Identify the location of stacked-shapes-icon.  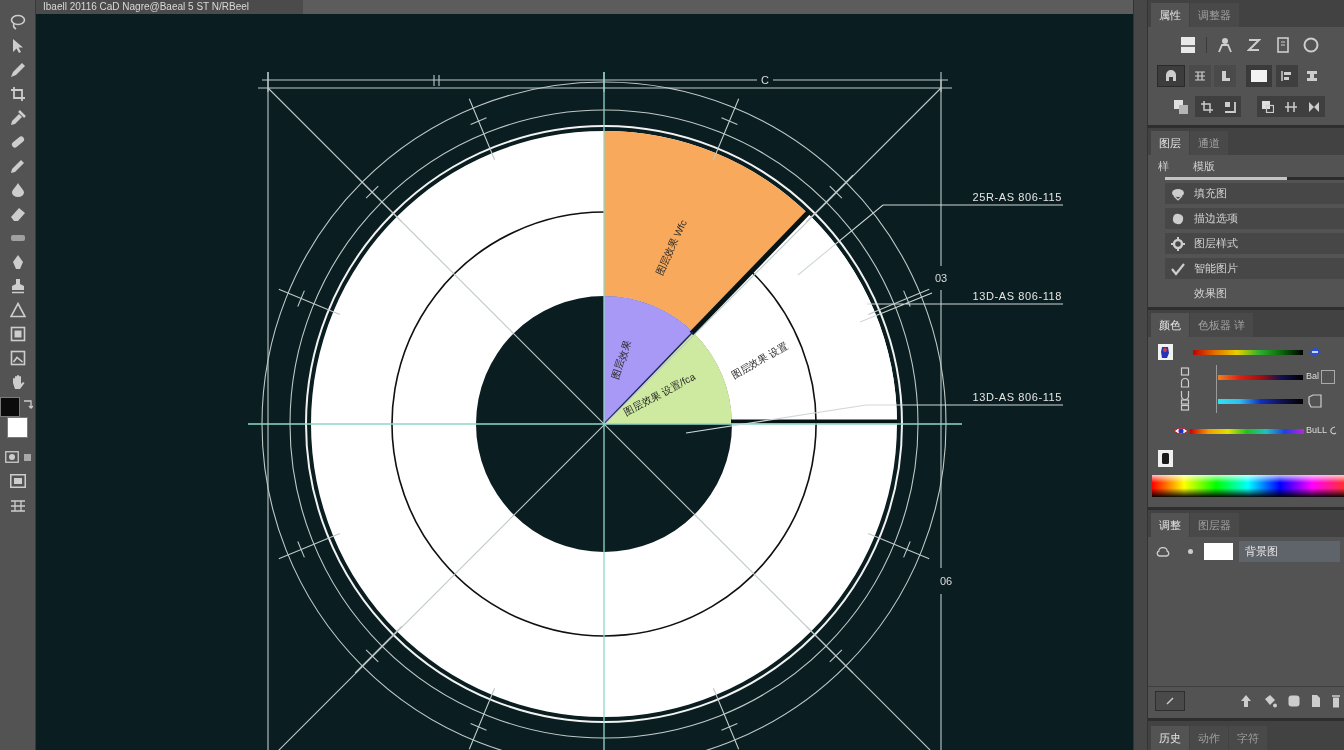
(1185, 389).